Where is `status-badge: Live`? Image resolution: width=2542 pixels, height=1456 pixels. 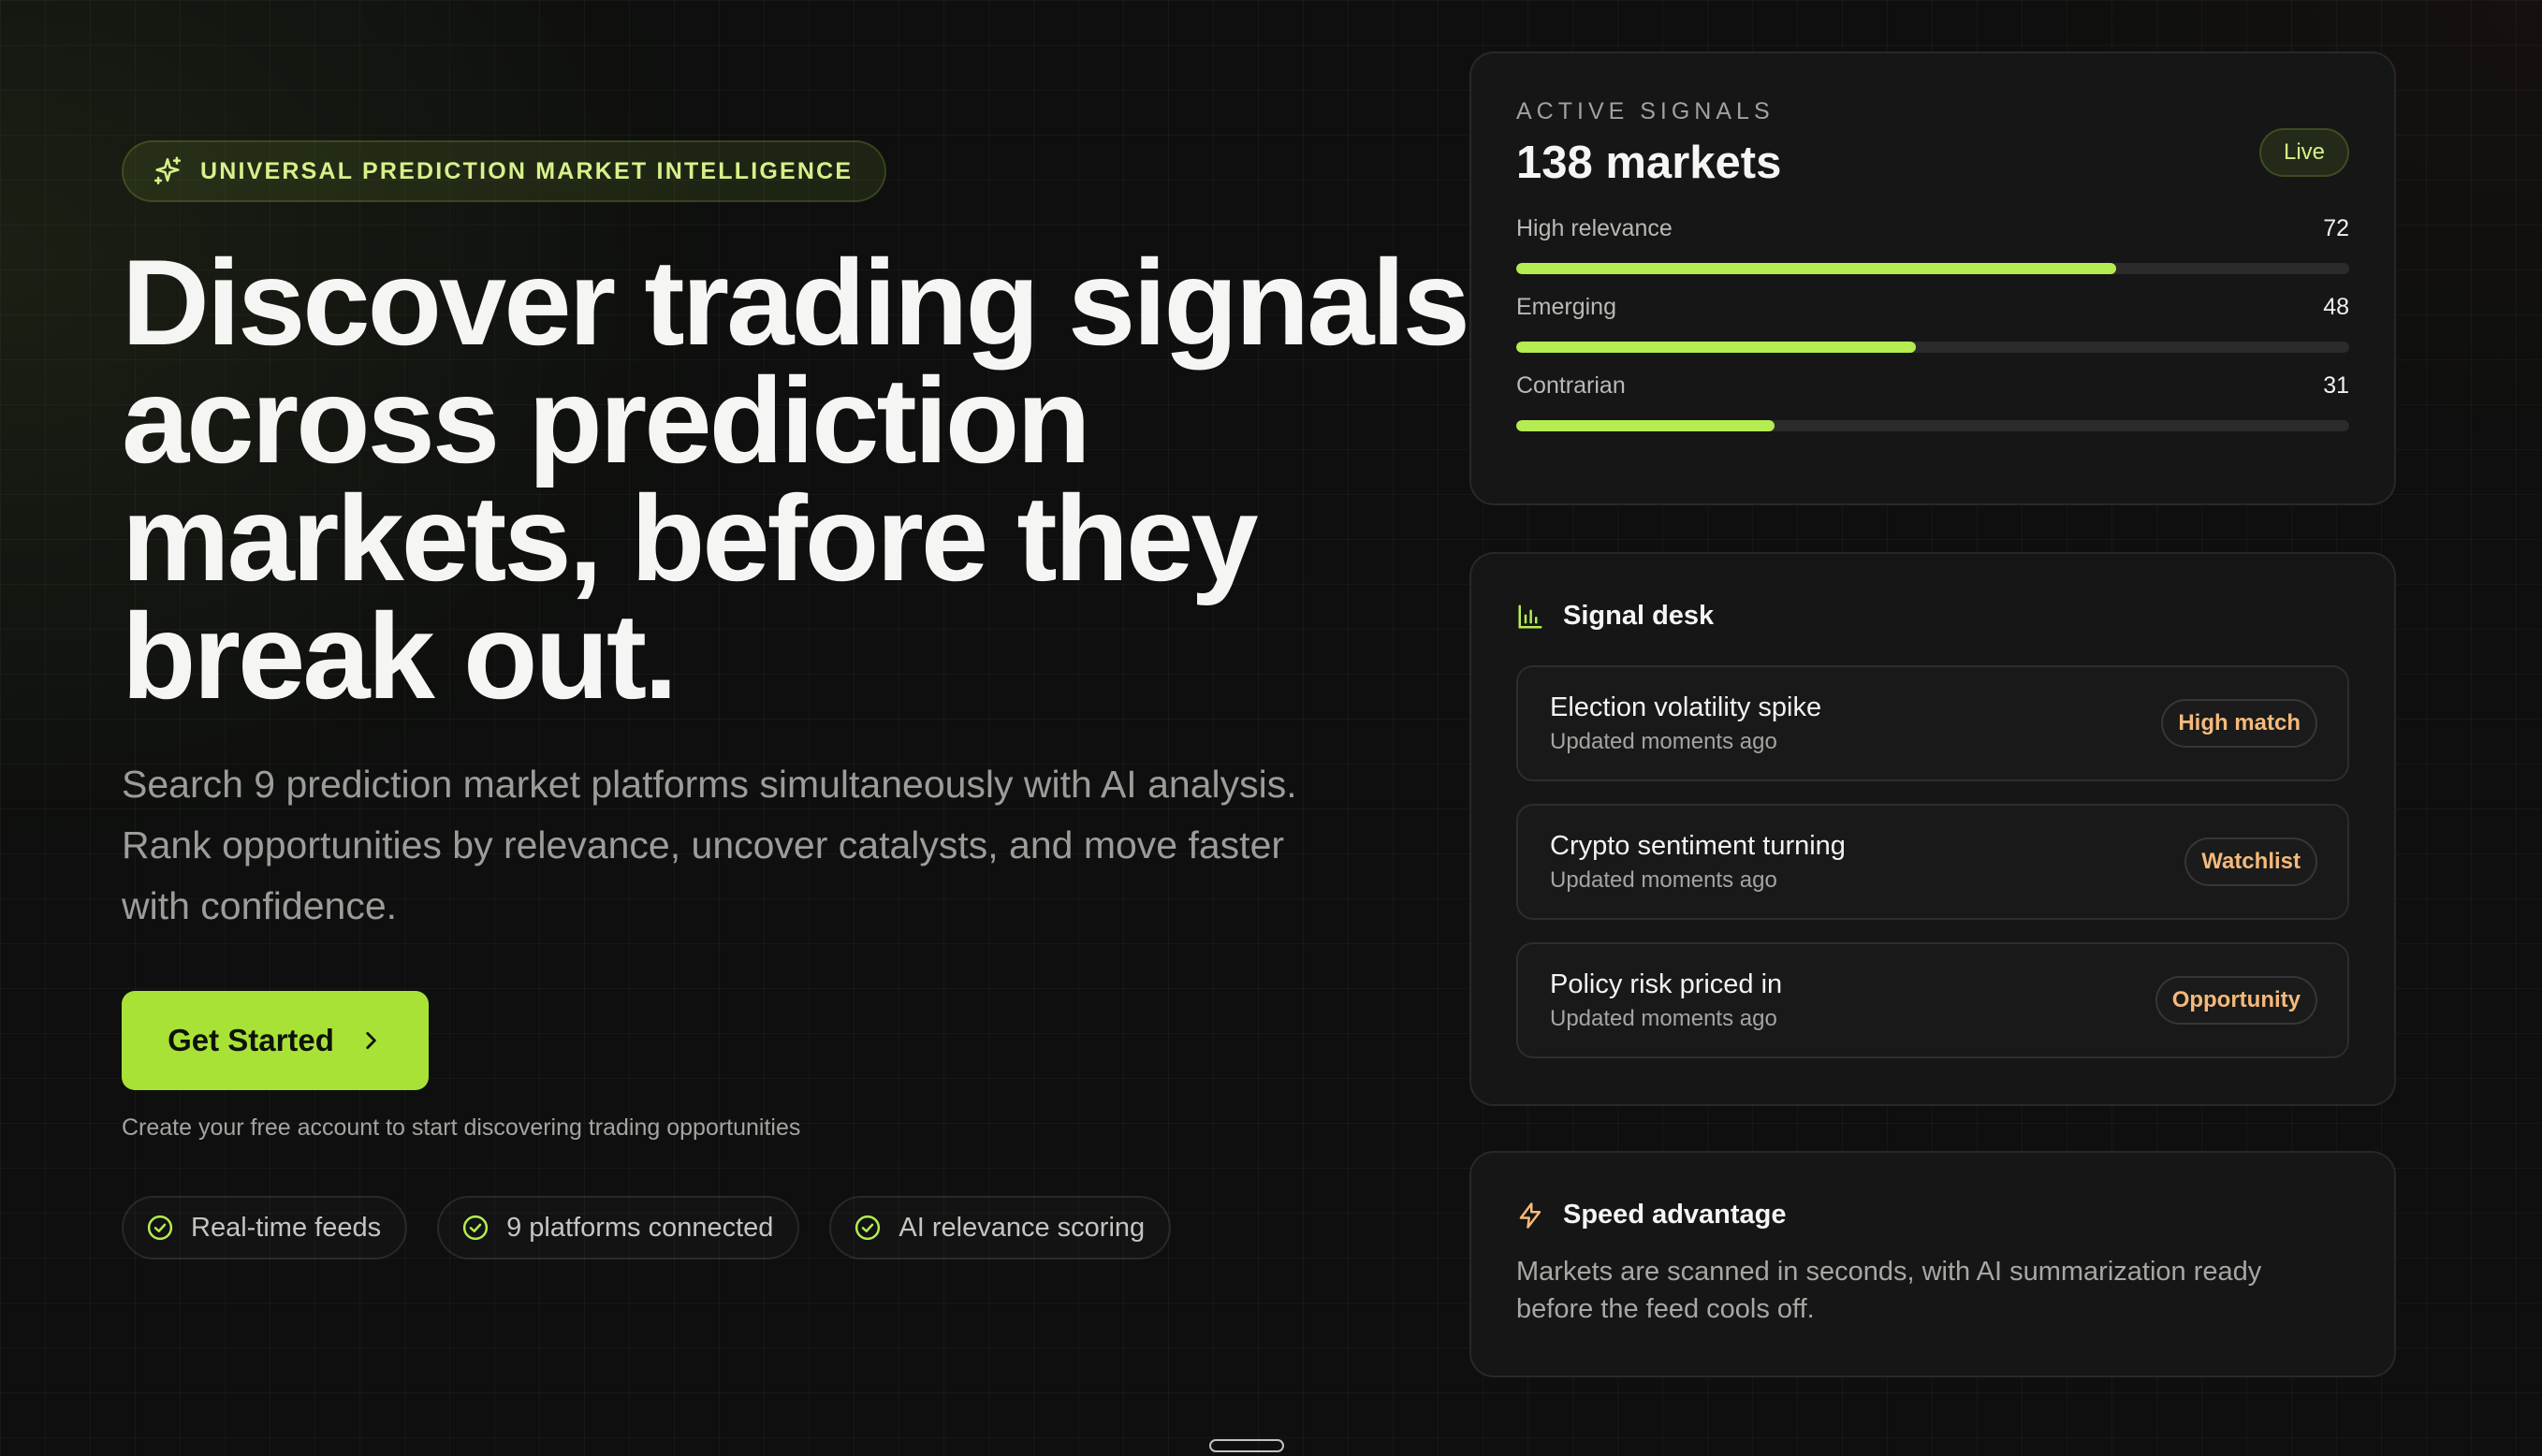
status-badge: Live is located at coordinates (2303, 153).